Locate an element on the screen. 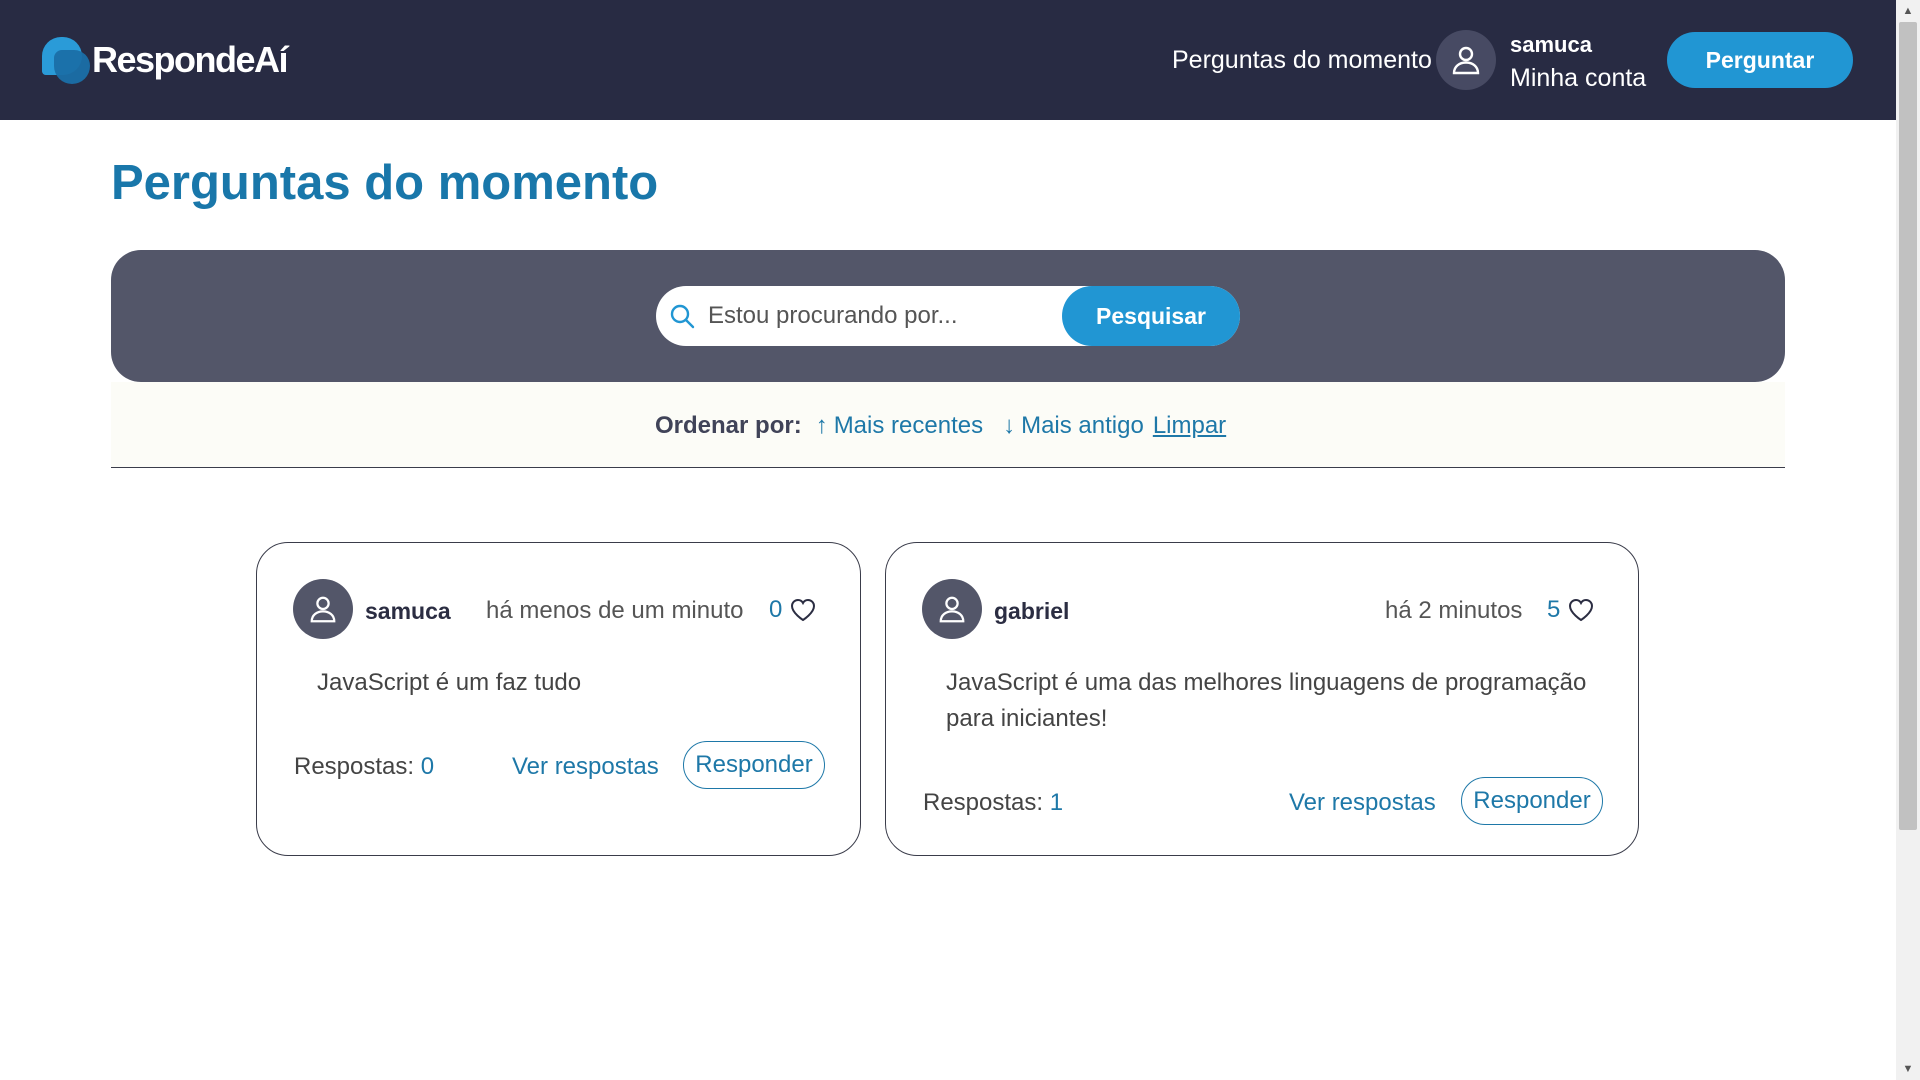 This screenshot has height=1080, width=1920. question-text: JavaScript é um faz tudo is located at coordinates (449, 682).